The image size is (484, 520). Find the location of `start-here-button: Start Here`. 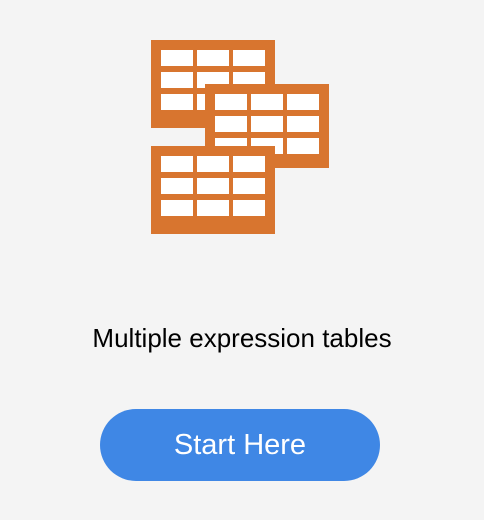

start-here-button: Start Here is located at coordinates (240, 445).